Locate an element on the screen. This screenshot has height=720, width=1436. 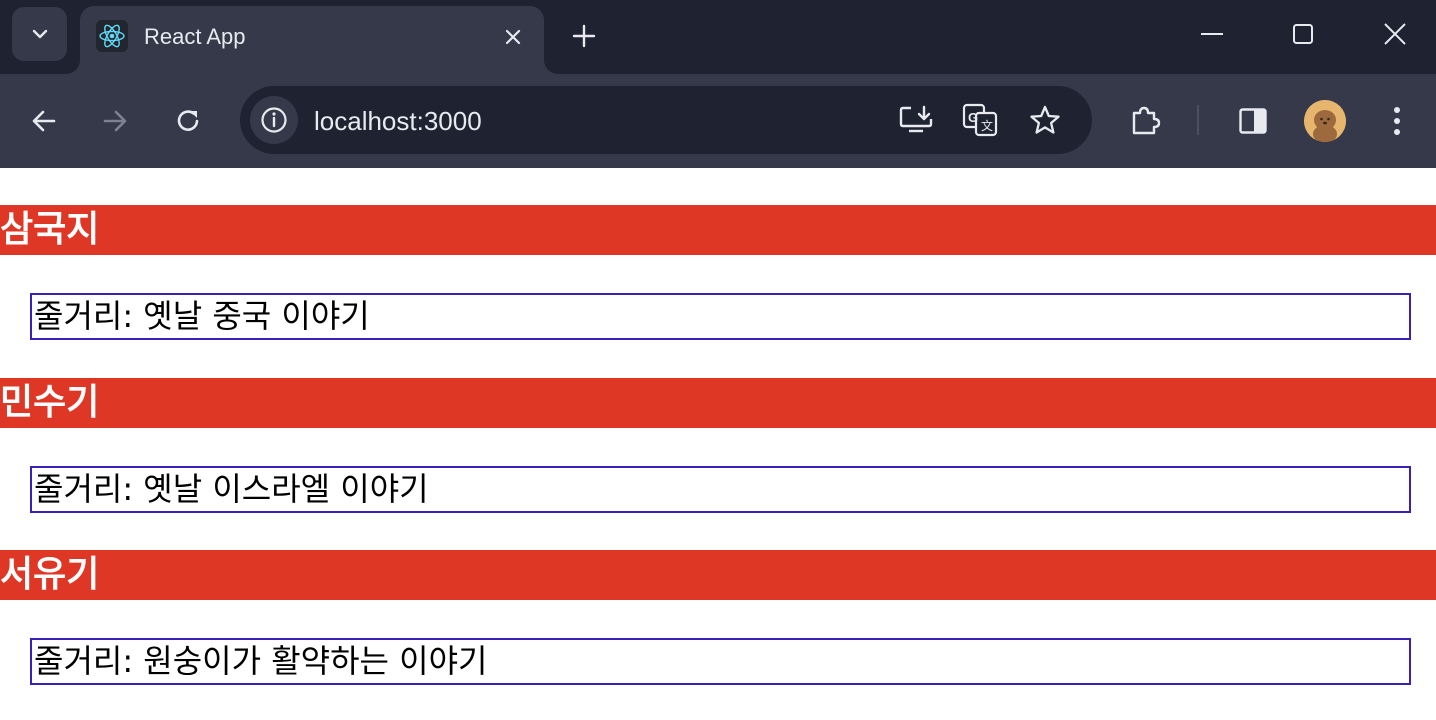
tab-title: React App is located at coordinates (195, 36).